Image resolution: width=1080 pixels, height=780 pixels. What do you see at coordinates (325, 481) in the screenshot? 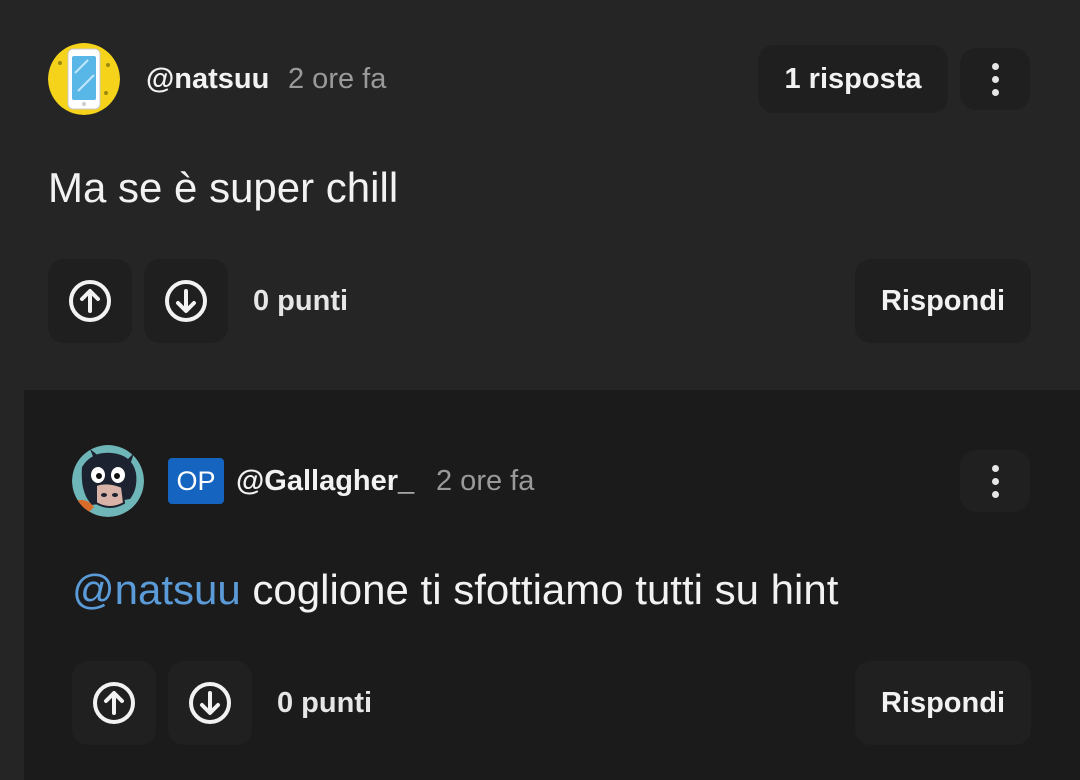
I see `username: @Gallagher_` at bounding box center [325, 481].